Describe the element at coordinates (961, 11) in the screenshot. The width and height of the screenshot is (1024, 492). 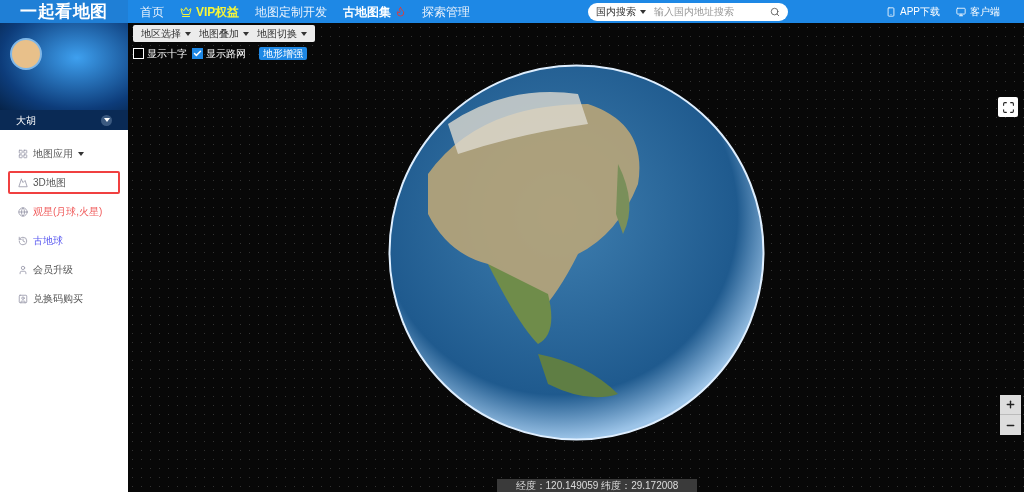
I see `monitor-icon` at that location.